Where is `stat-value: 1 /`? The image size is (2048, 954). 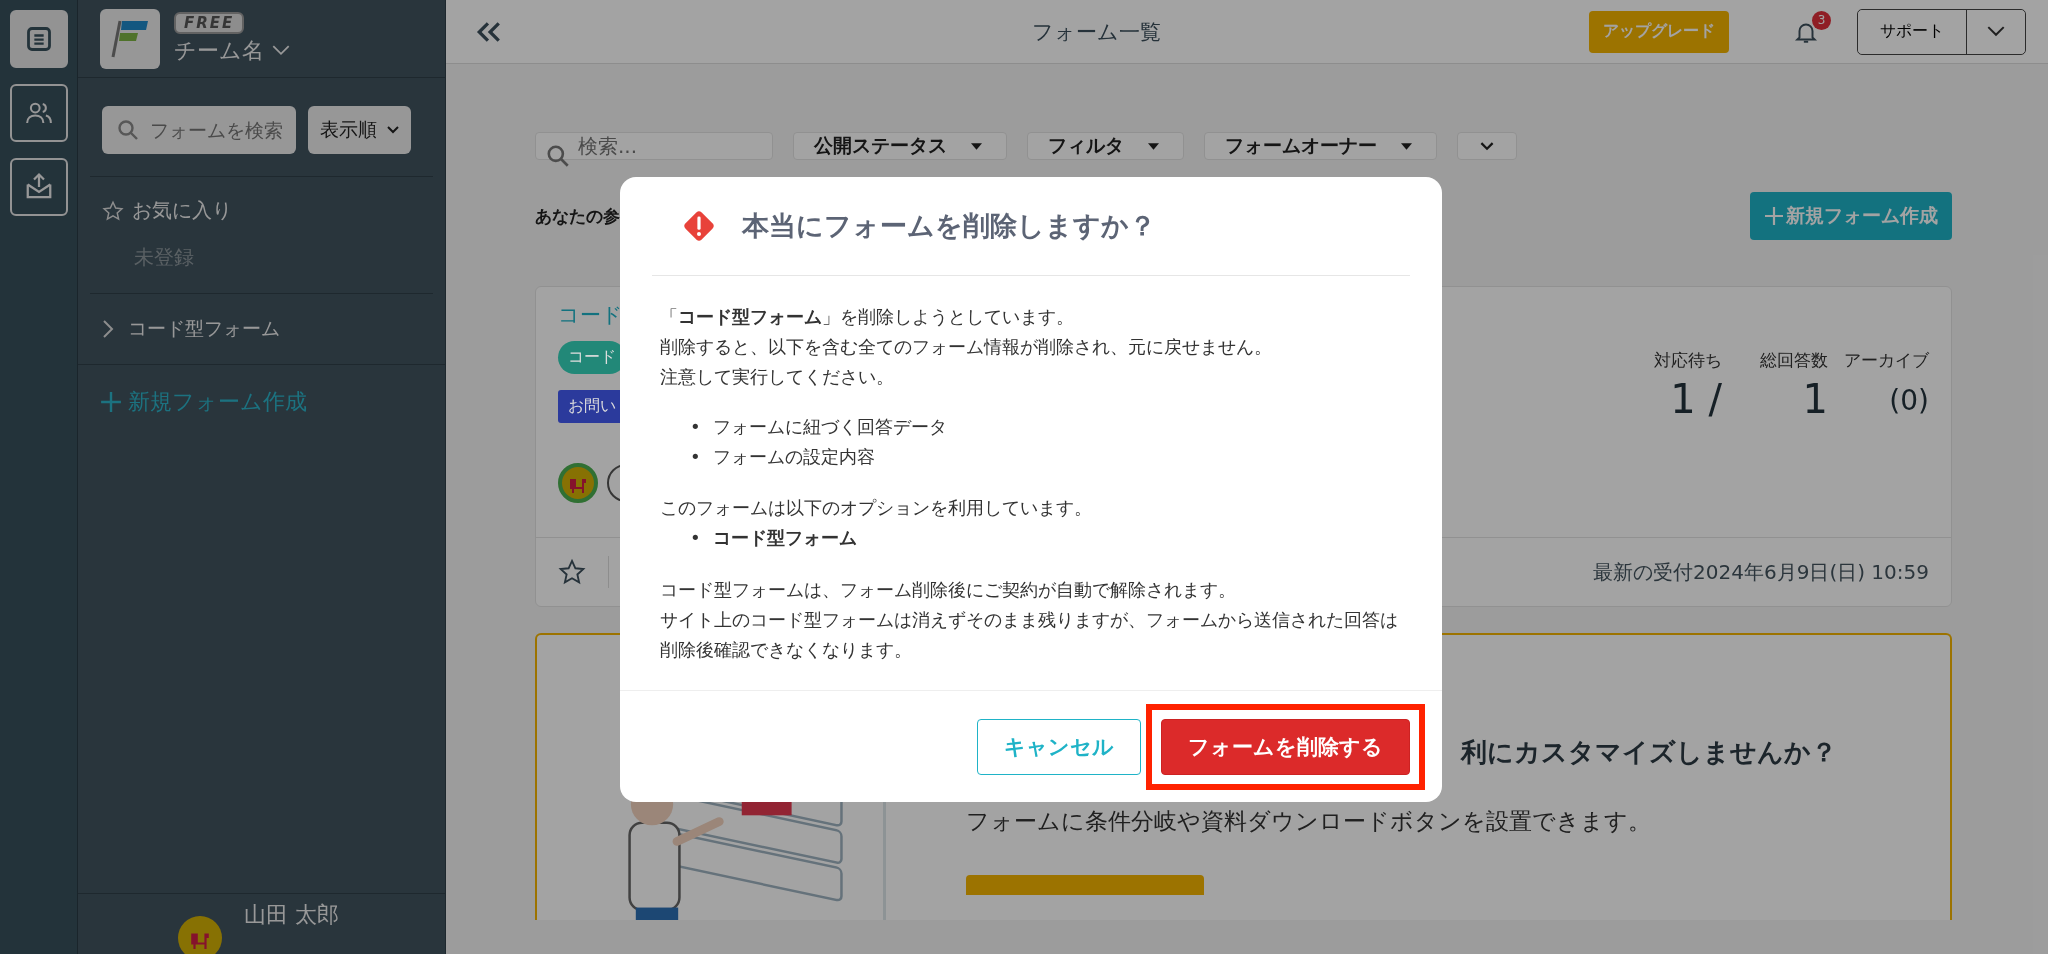 stat-value: 1 / is located at coordinates (1696, 399).